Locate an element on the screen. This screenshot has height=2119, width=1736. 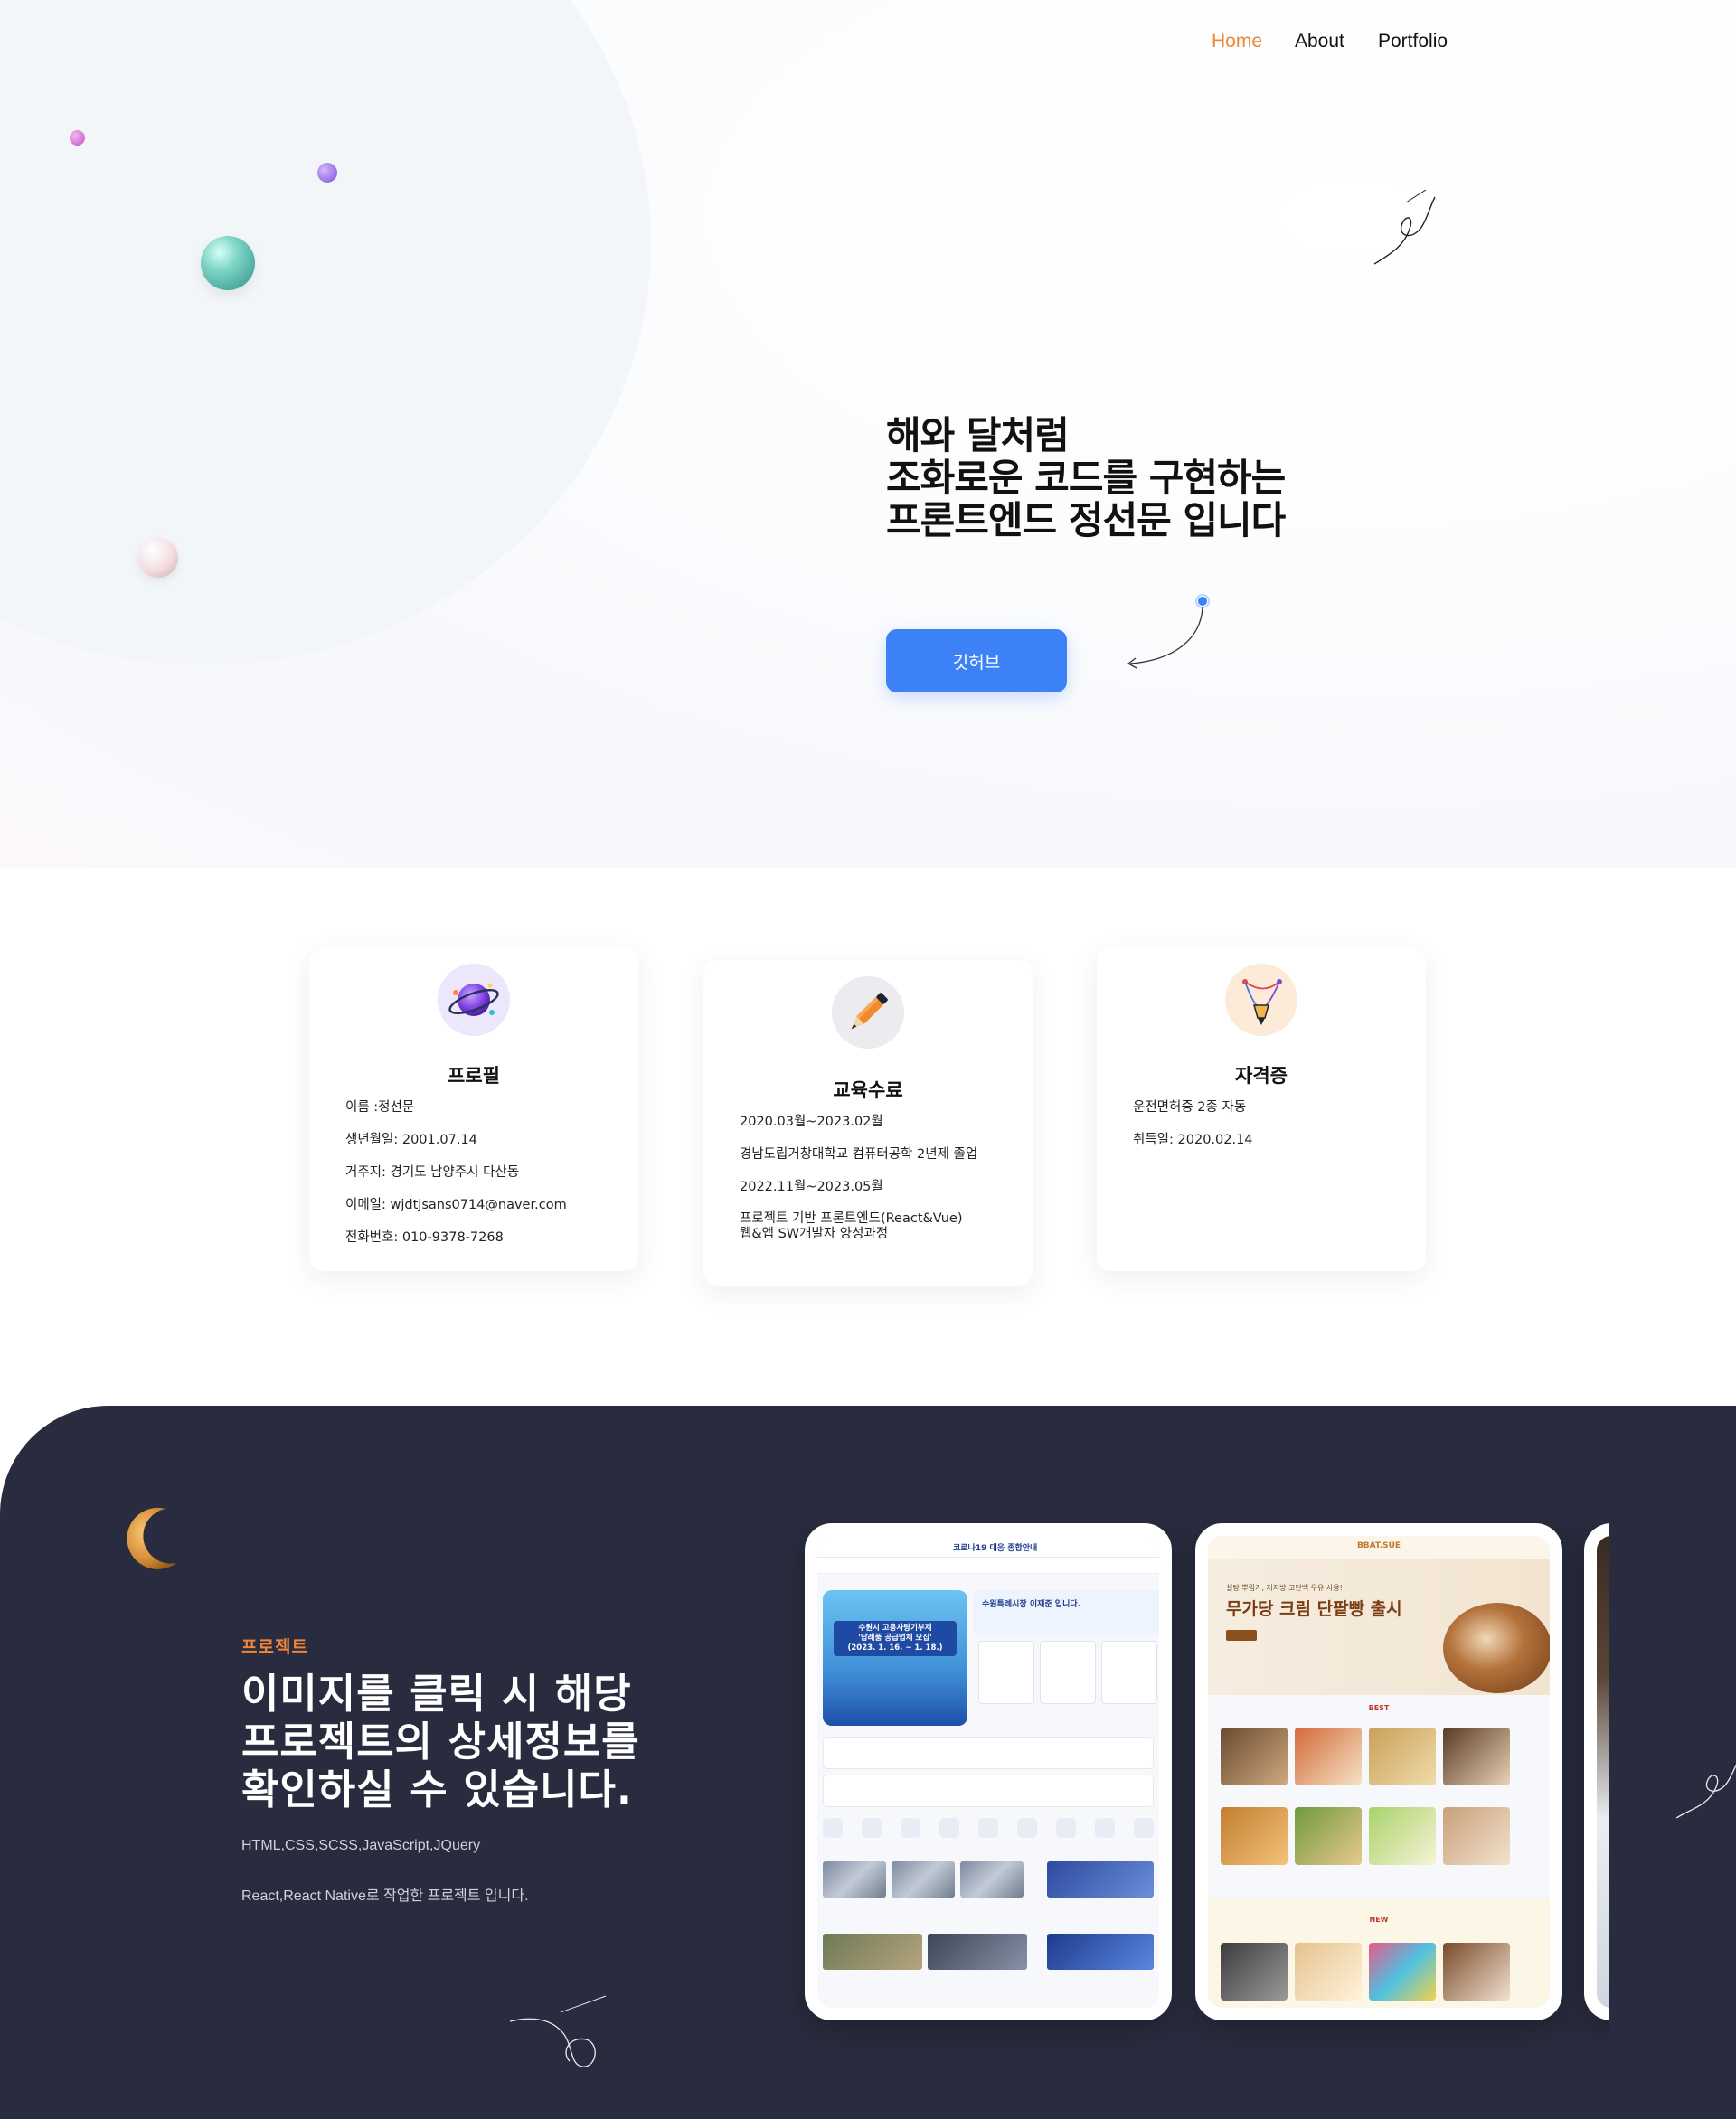
decorative-circle is located at coordinates (326, 332).